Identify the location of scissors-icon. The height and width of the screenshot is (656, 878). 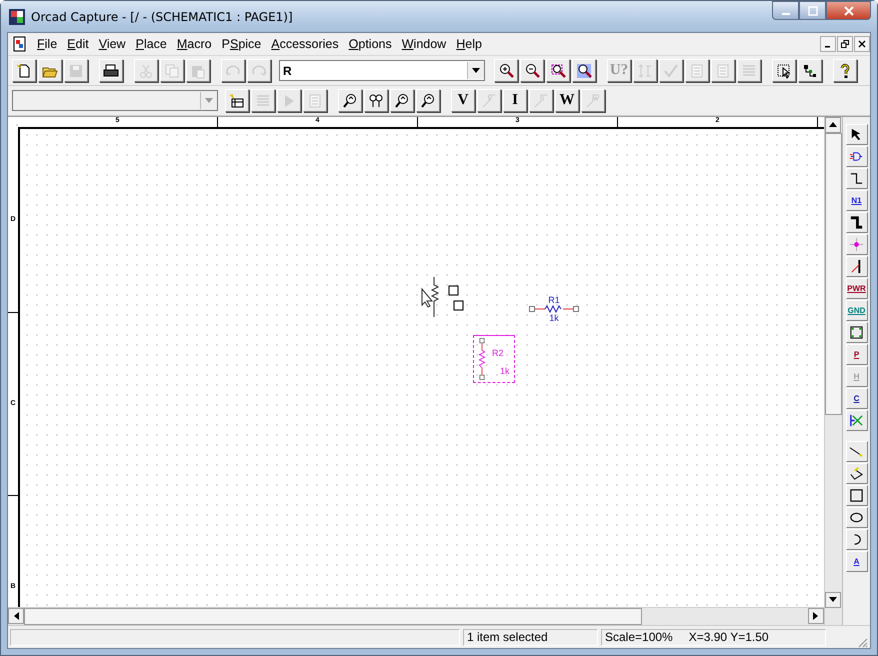
(146, 70).